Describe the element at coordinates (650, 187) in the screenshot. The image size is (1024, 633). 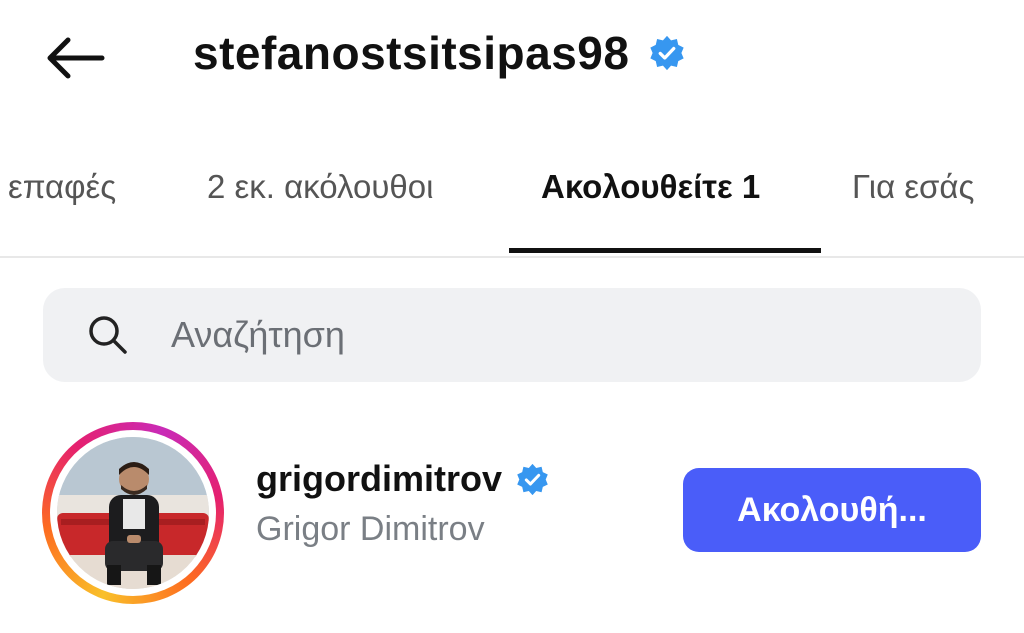
I see `tab-following: Ακολουθείτε 1` at that location.